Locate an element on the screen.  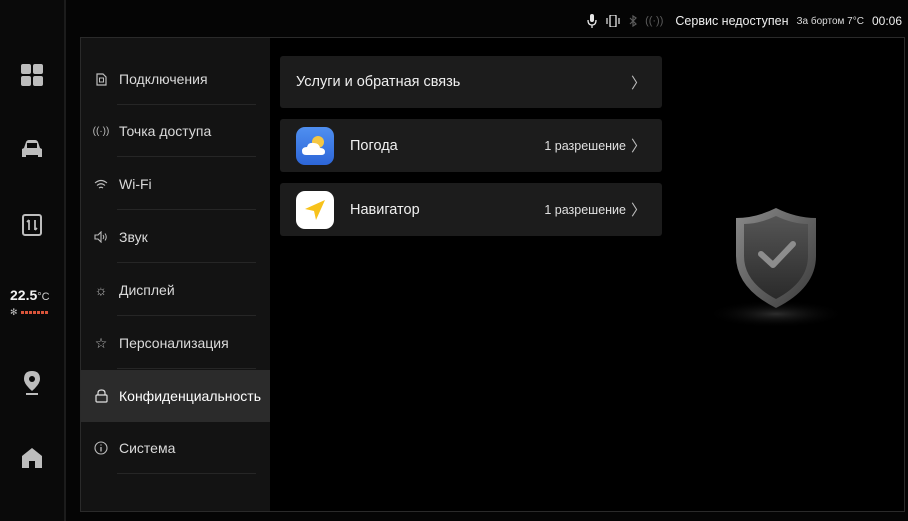
star-icon: ☆ is located at coordinates (101, 342).